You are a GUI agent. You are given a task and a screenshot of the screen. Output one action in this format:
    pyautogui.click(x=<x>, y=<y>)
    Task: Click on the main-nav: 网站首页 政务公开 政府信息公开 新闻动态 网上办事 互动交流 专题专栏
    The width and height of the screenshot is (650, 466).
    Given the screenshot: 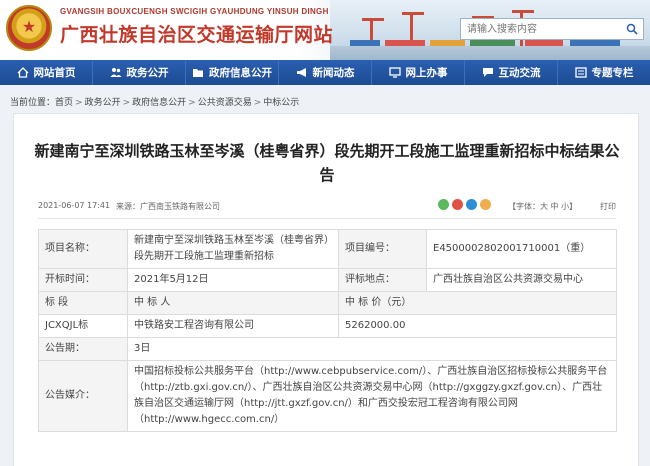 What is the action you would take?
    pyautogui.click(x=325, y=72)
    